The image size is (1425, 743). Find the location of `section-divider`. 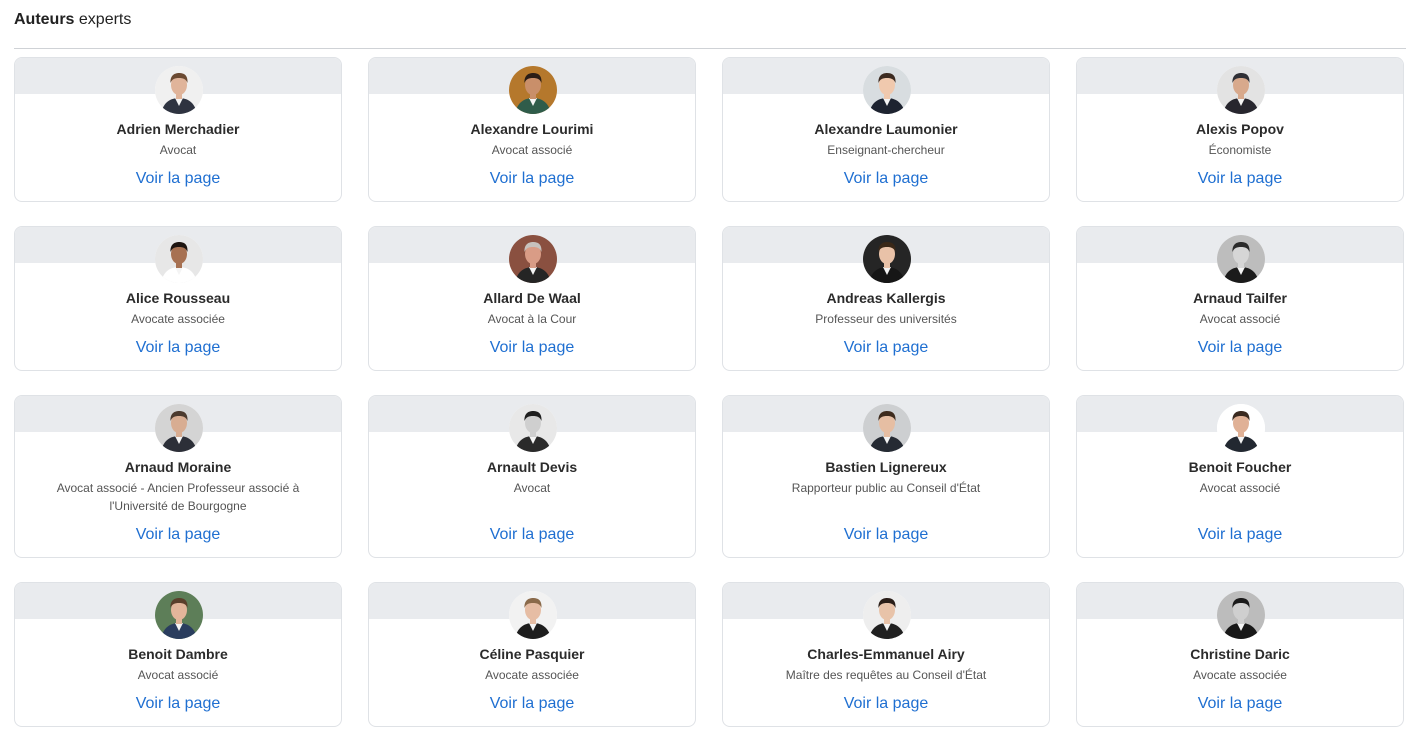

section-divider is located at coordinates (710, 48).